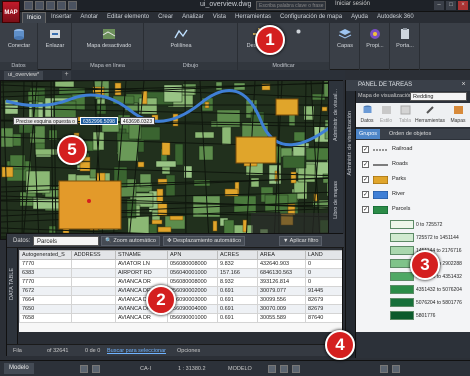 This screenshot has height=376, width=470. What do you see at coordinates (286, 241) in the screenshot?
I see `filter-icon: ▼` at bounding box center [286, 241].